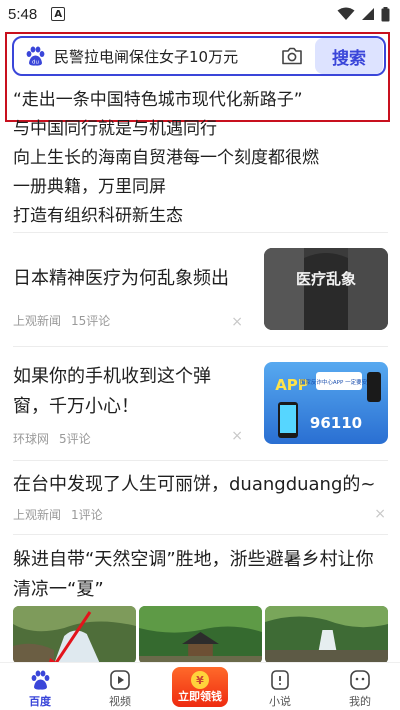  What do you see at coordinates (31, 439) in the screenshot?
I see `news-source: 环球网` at bounding box center [31, 439].